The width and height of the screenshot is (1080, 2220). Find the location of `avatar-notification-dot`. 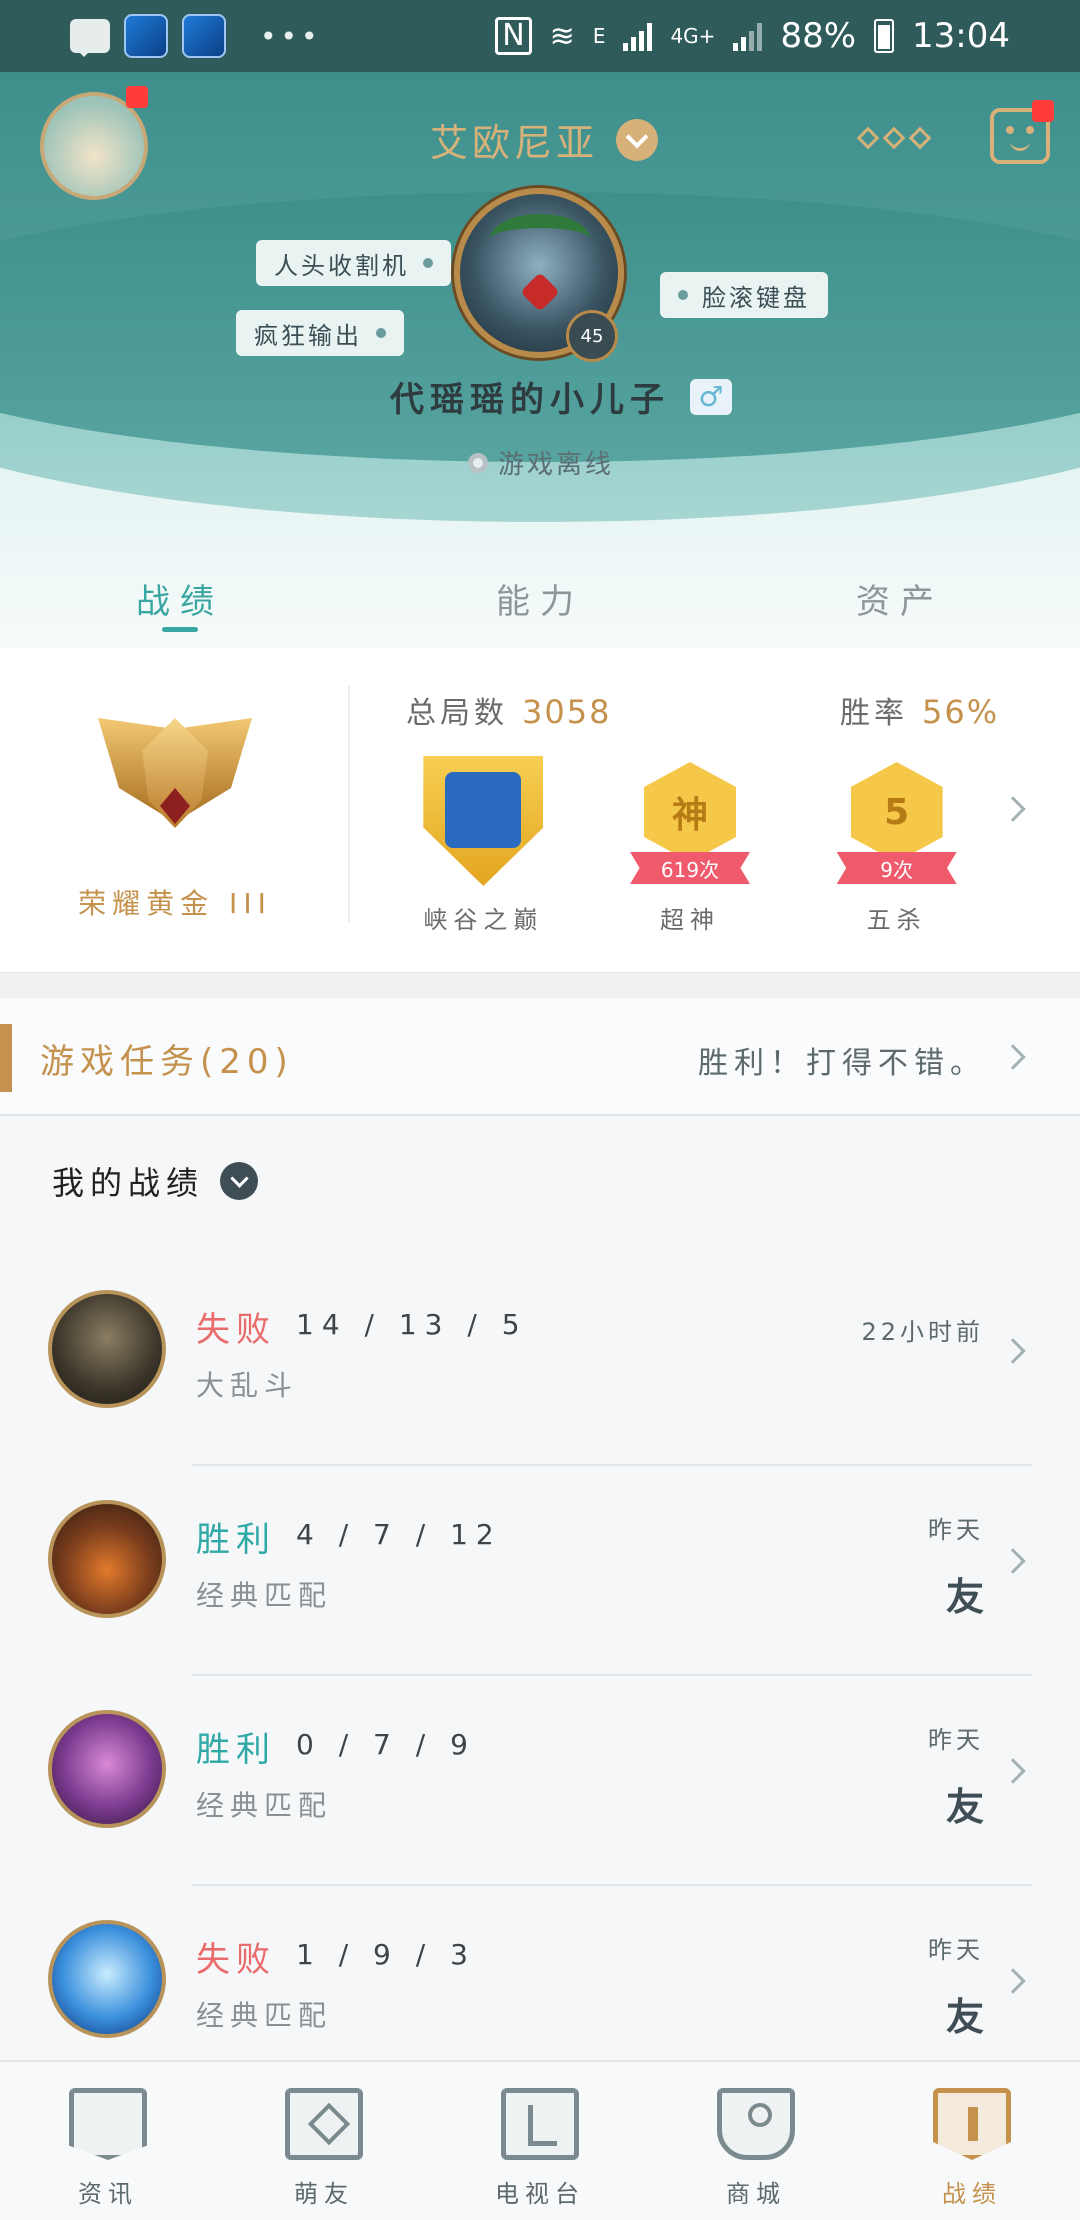

avatar-notification-dot is located at coordinates (137, 97).